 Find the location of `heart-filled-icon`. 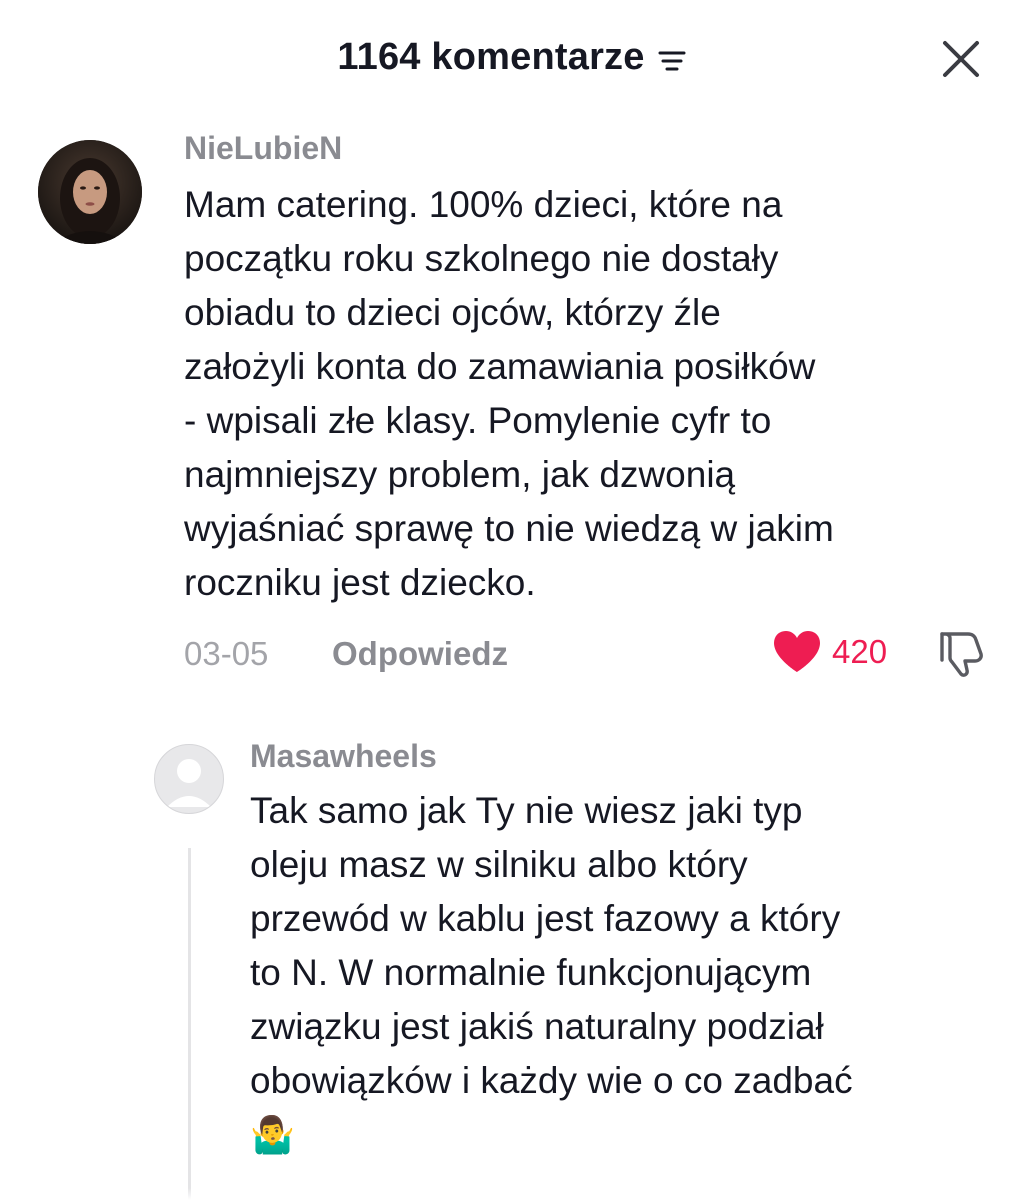

heart-filled-icon is located at coordinates (797, 651).